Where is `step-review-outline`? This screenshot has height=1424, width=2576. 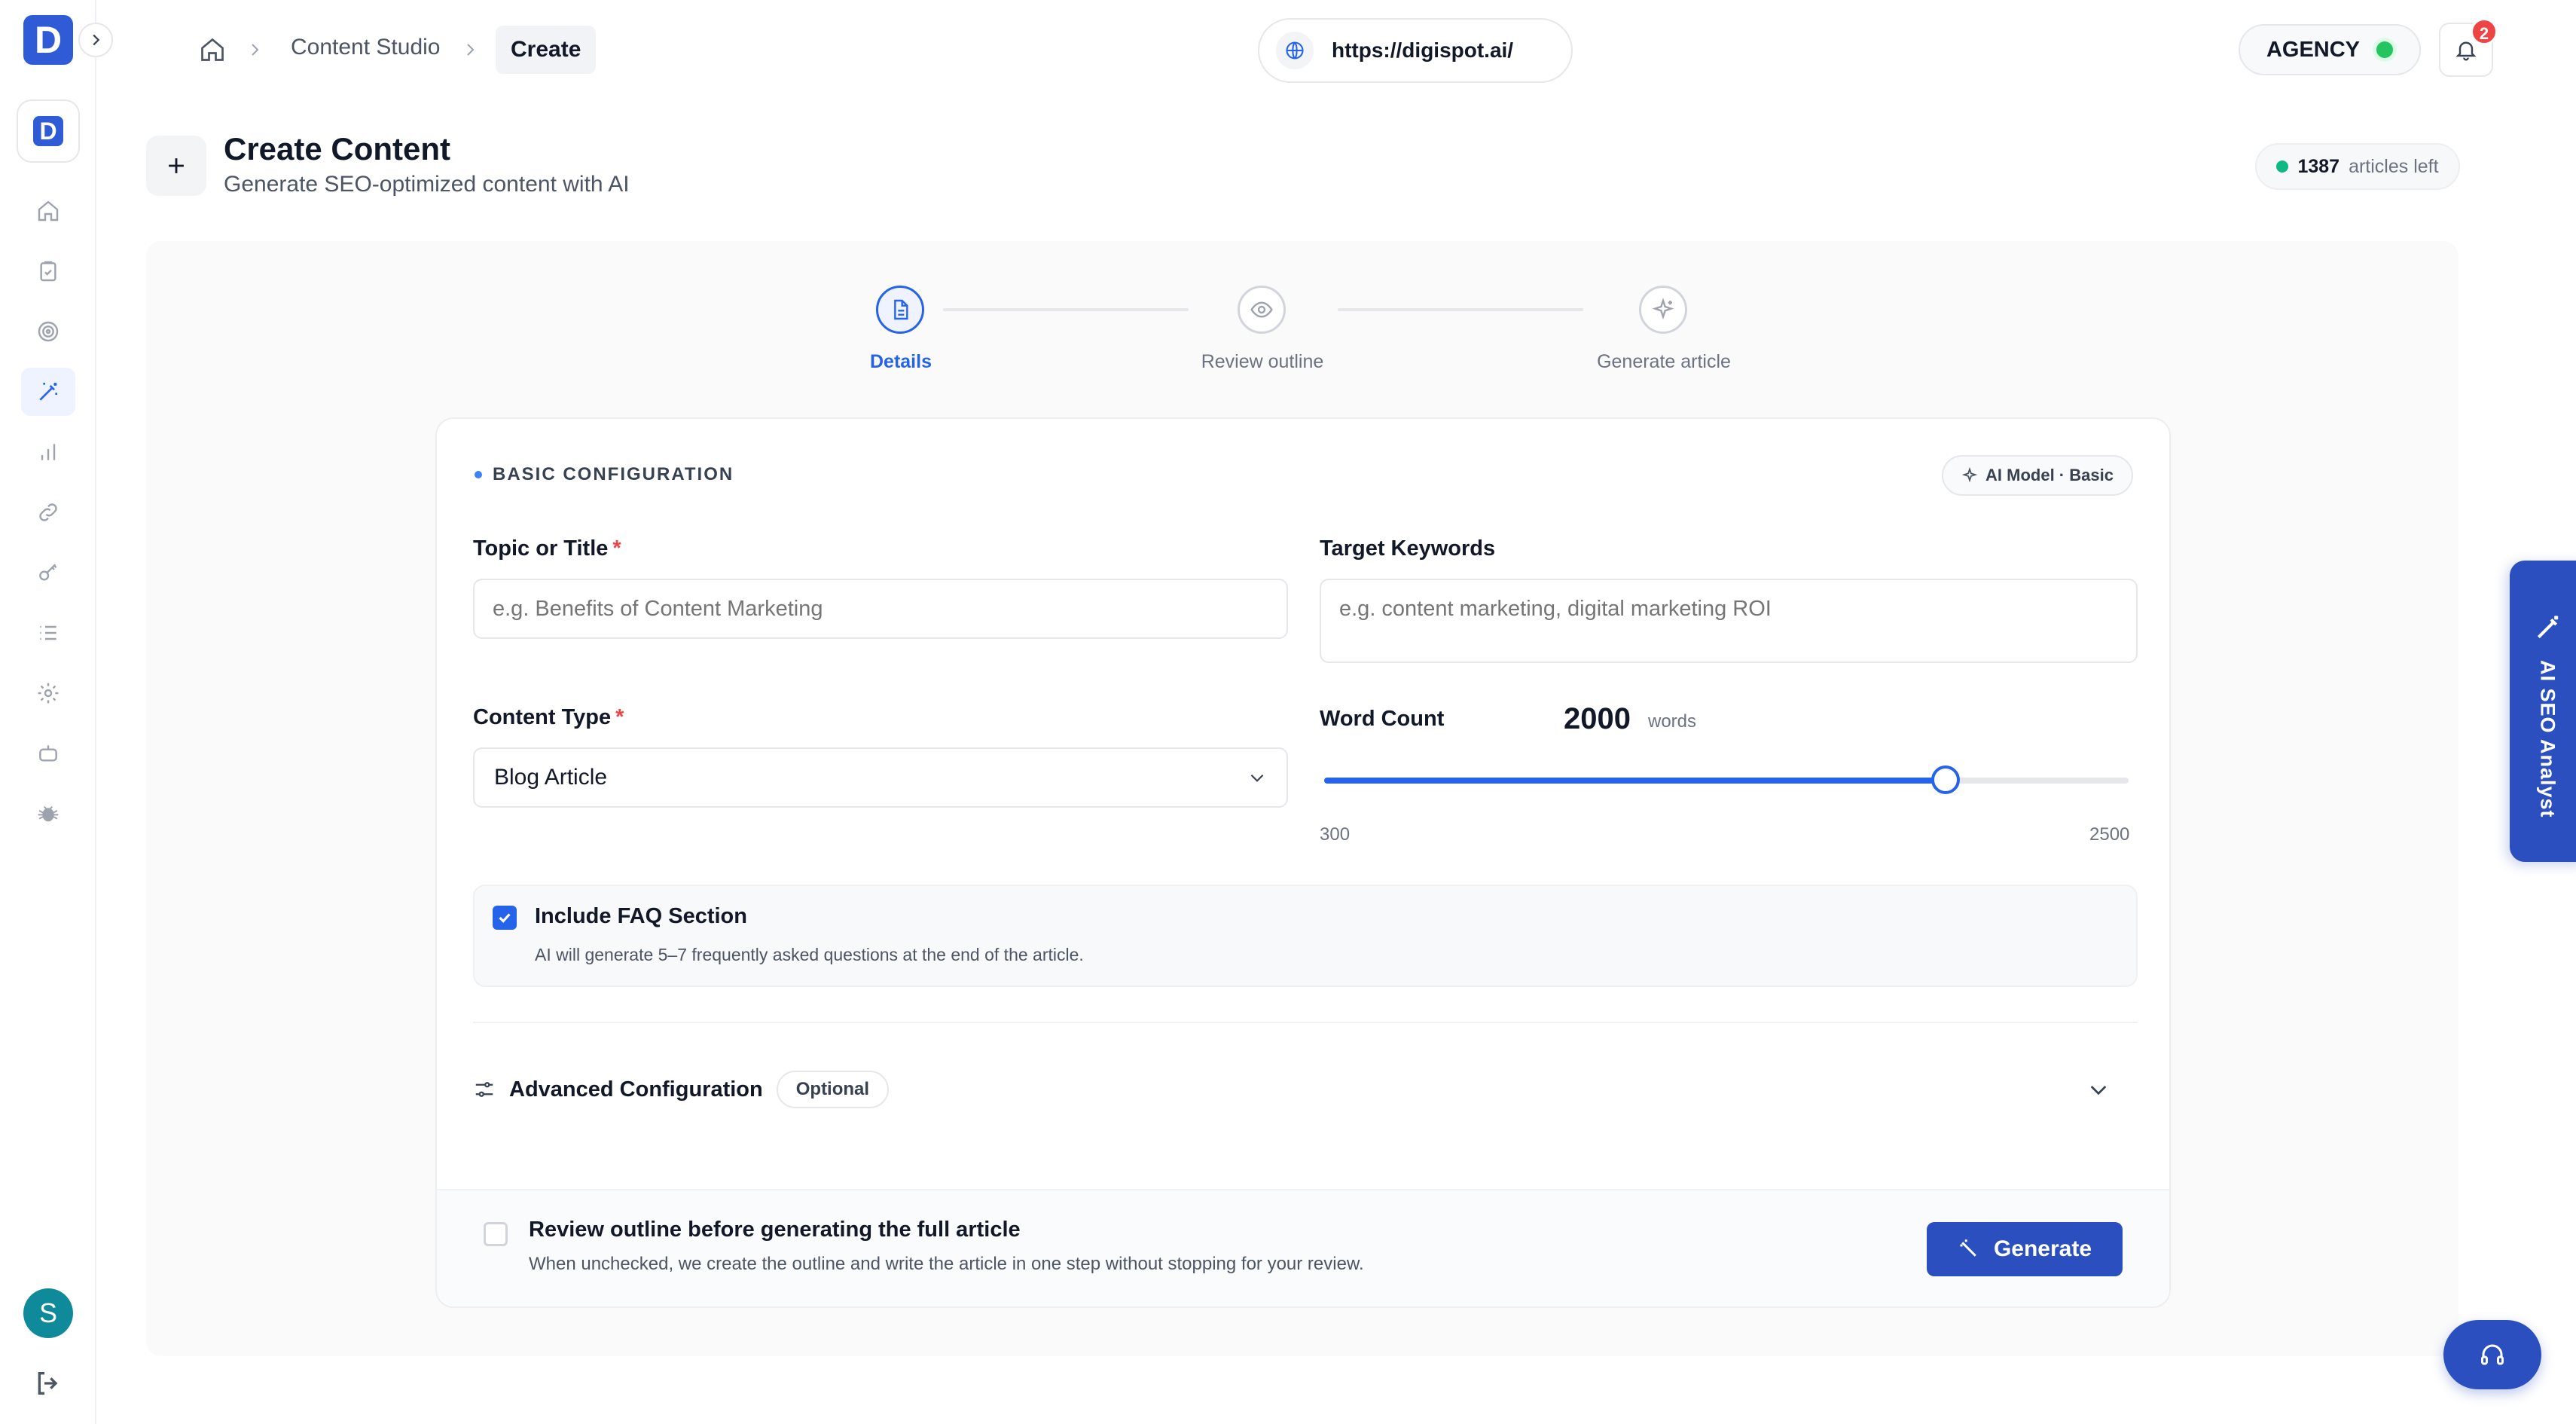 step-review-outline is located at coordinates (1262, 310).